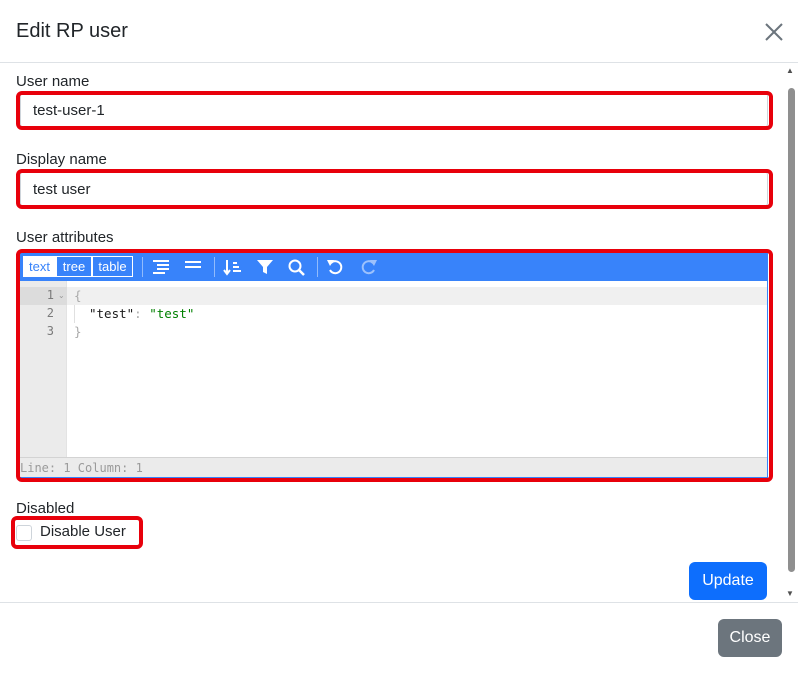 Image resolution: width=798 pixels, height=673 pixels. What do you see at coordinates (393, 267) in the screenshot?
I see `editor-menu-bar: text tree table` at bounding box center [393, 267].